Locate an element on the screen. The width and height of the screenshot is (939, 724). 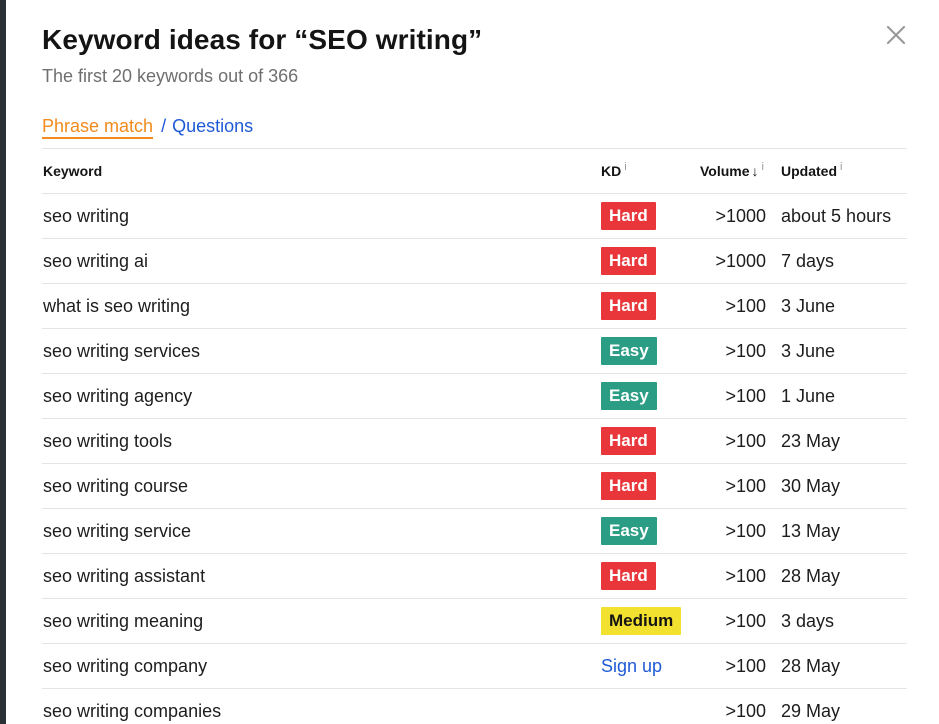
table-row: seo writing agency Easy >100 1 June is located at coordinates (474, 396).